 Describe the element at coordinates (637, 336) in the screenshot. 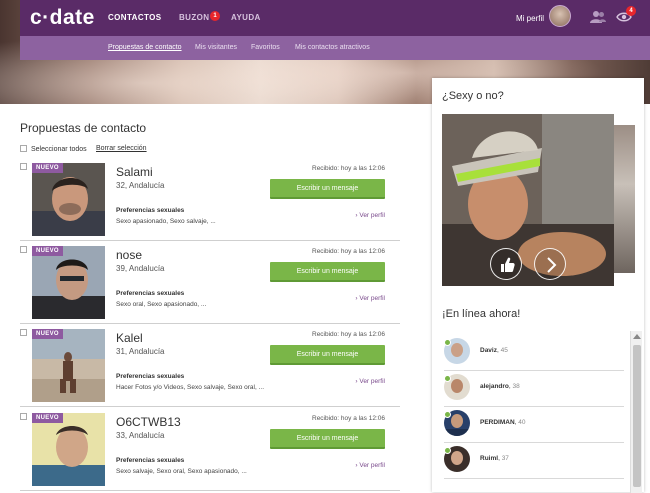

I see `scroll-up-arrow` at that location.